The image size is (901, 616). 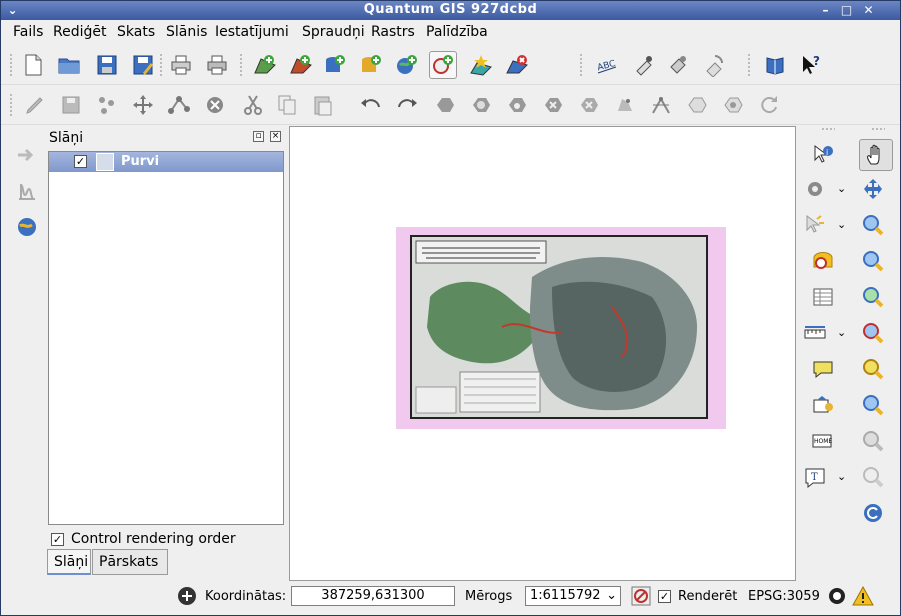 I want to click on close-panel-icon: ×, so click(x=275, y=136).